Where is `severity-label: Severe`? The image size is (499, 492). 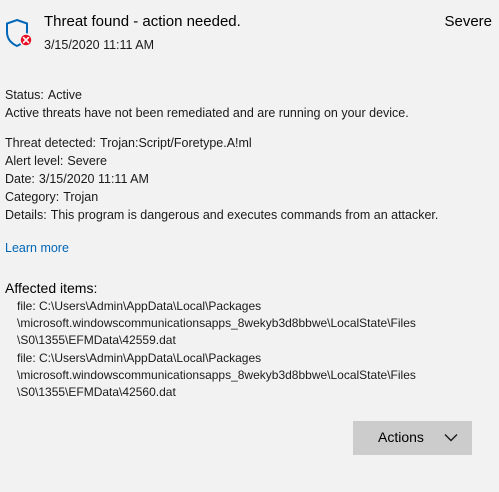
severity-label: Severe is located at coordinates (468, 21).